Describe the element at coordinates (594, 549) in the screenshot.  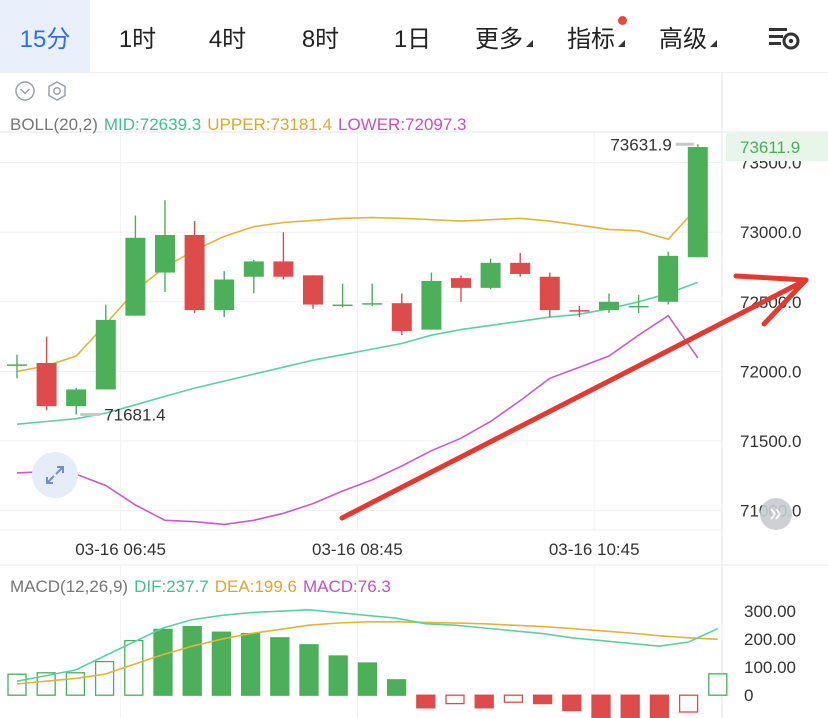
I see `time-tick-label: 03-16 10:45` at that location.